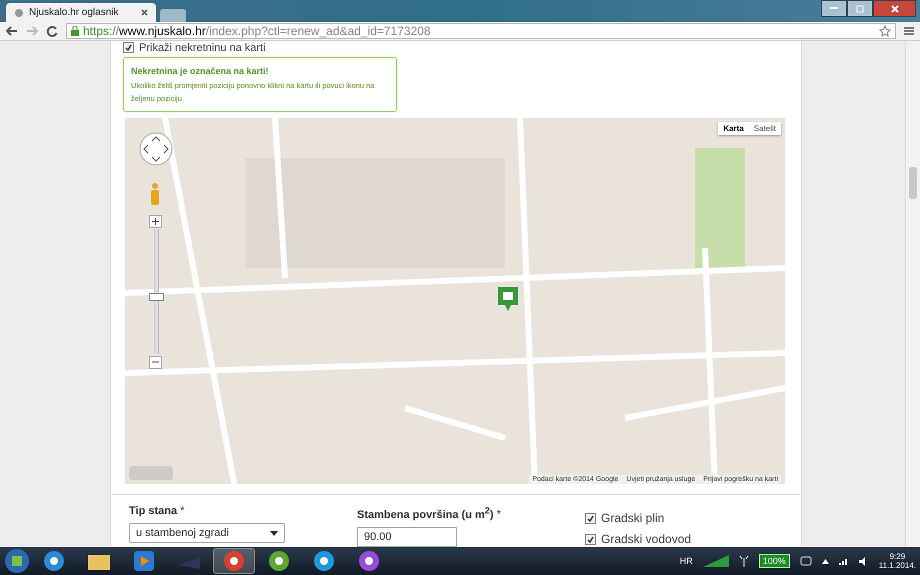 This screenshot has height=575, width=920. I want to click on utility-checkbox: Gradski plin, so click(638, 518).